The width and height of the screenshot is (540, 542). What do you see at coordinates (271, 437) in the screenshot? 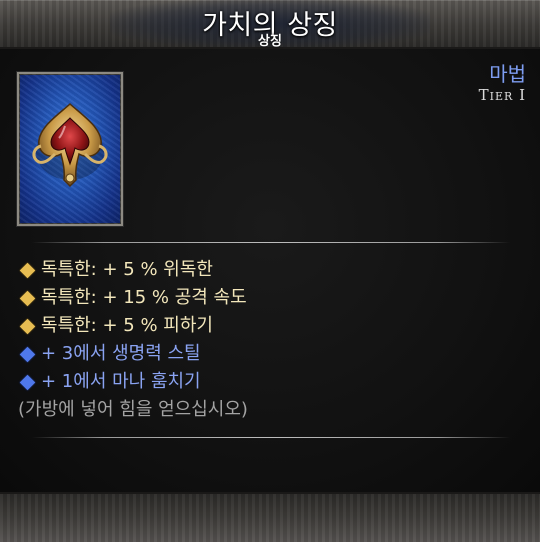
I see `divider-bottom` at bounding box center [271, 437].